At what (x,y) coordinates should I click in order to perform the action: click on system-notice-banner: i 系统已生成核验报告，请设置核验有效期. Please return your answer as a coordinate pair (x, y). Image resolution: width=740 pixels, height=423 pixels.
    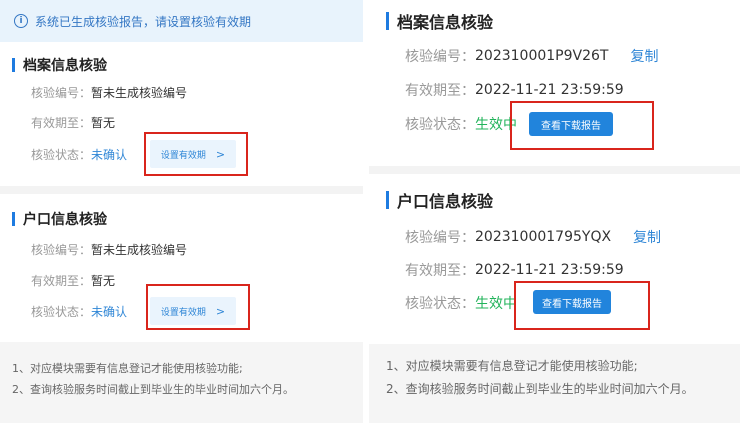
    Looking at the image, I should click on (181, 21).